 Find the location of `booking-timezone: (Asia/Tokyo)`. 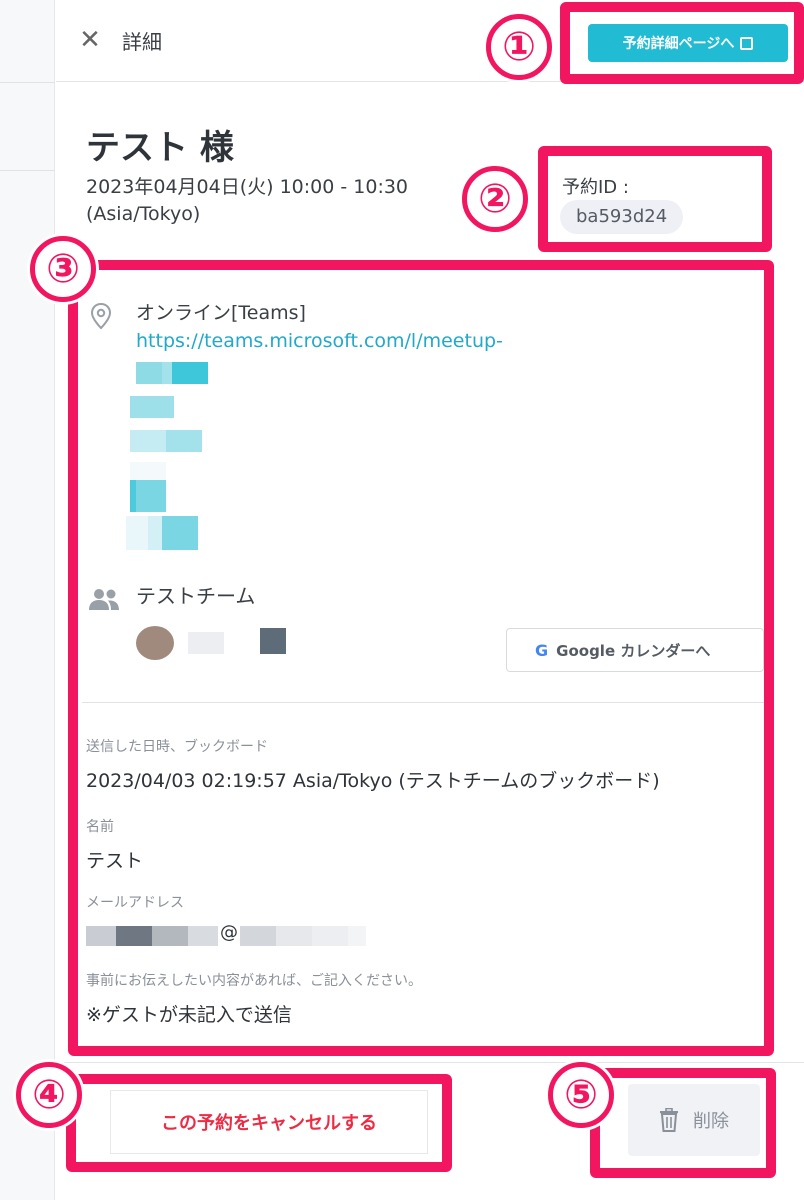

booking-timezone: (Asia/Tokyo) is located at coordinates (143, 214).